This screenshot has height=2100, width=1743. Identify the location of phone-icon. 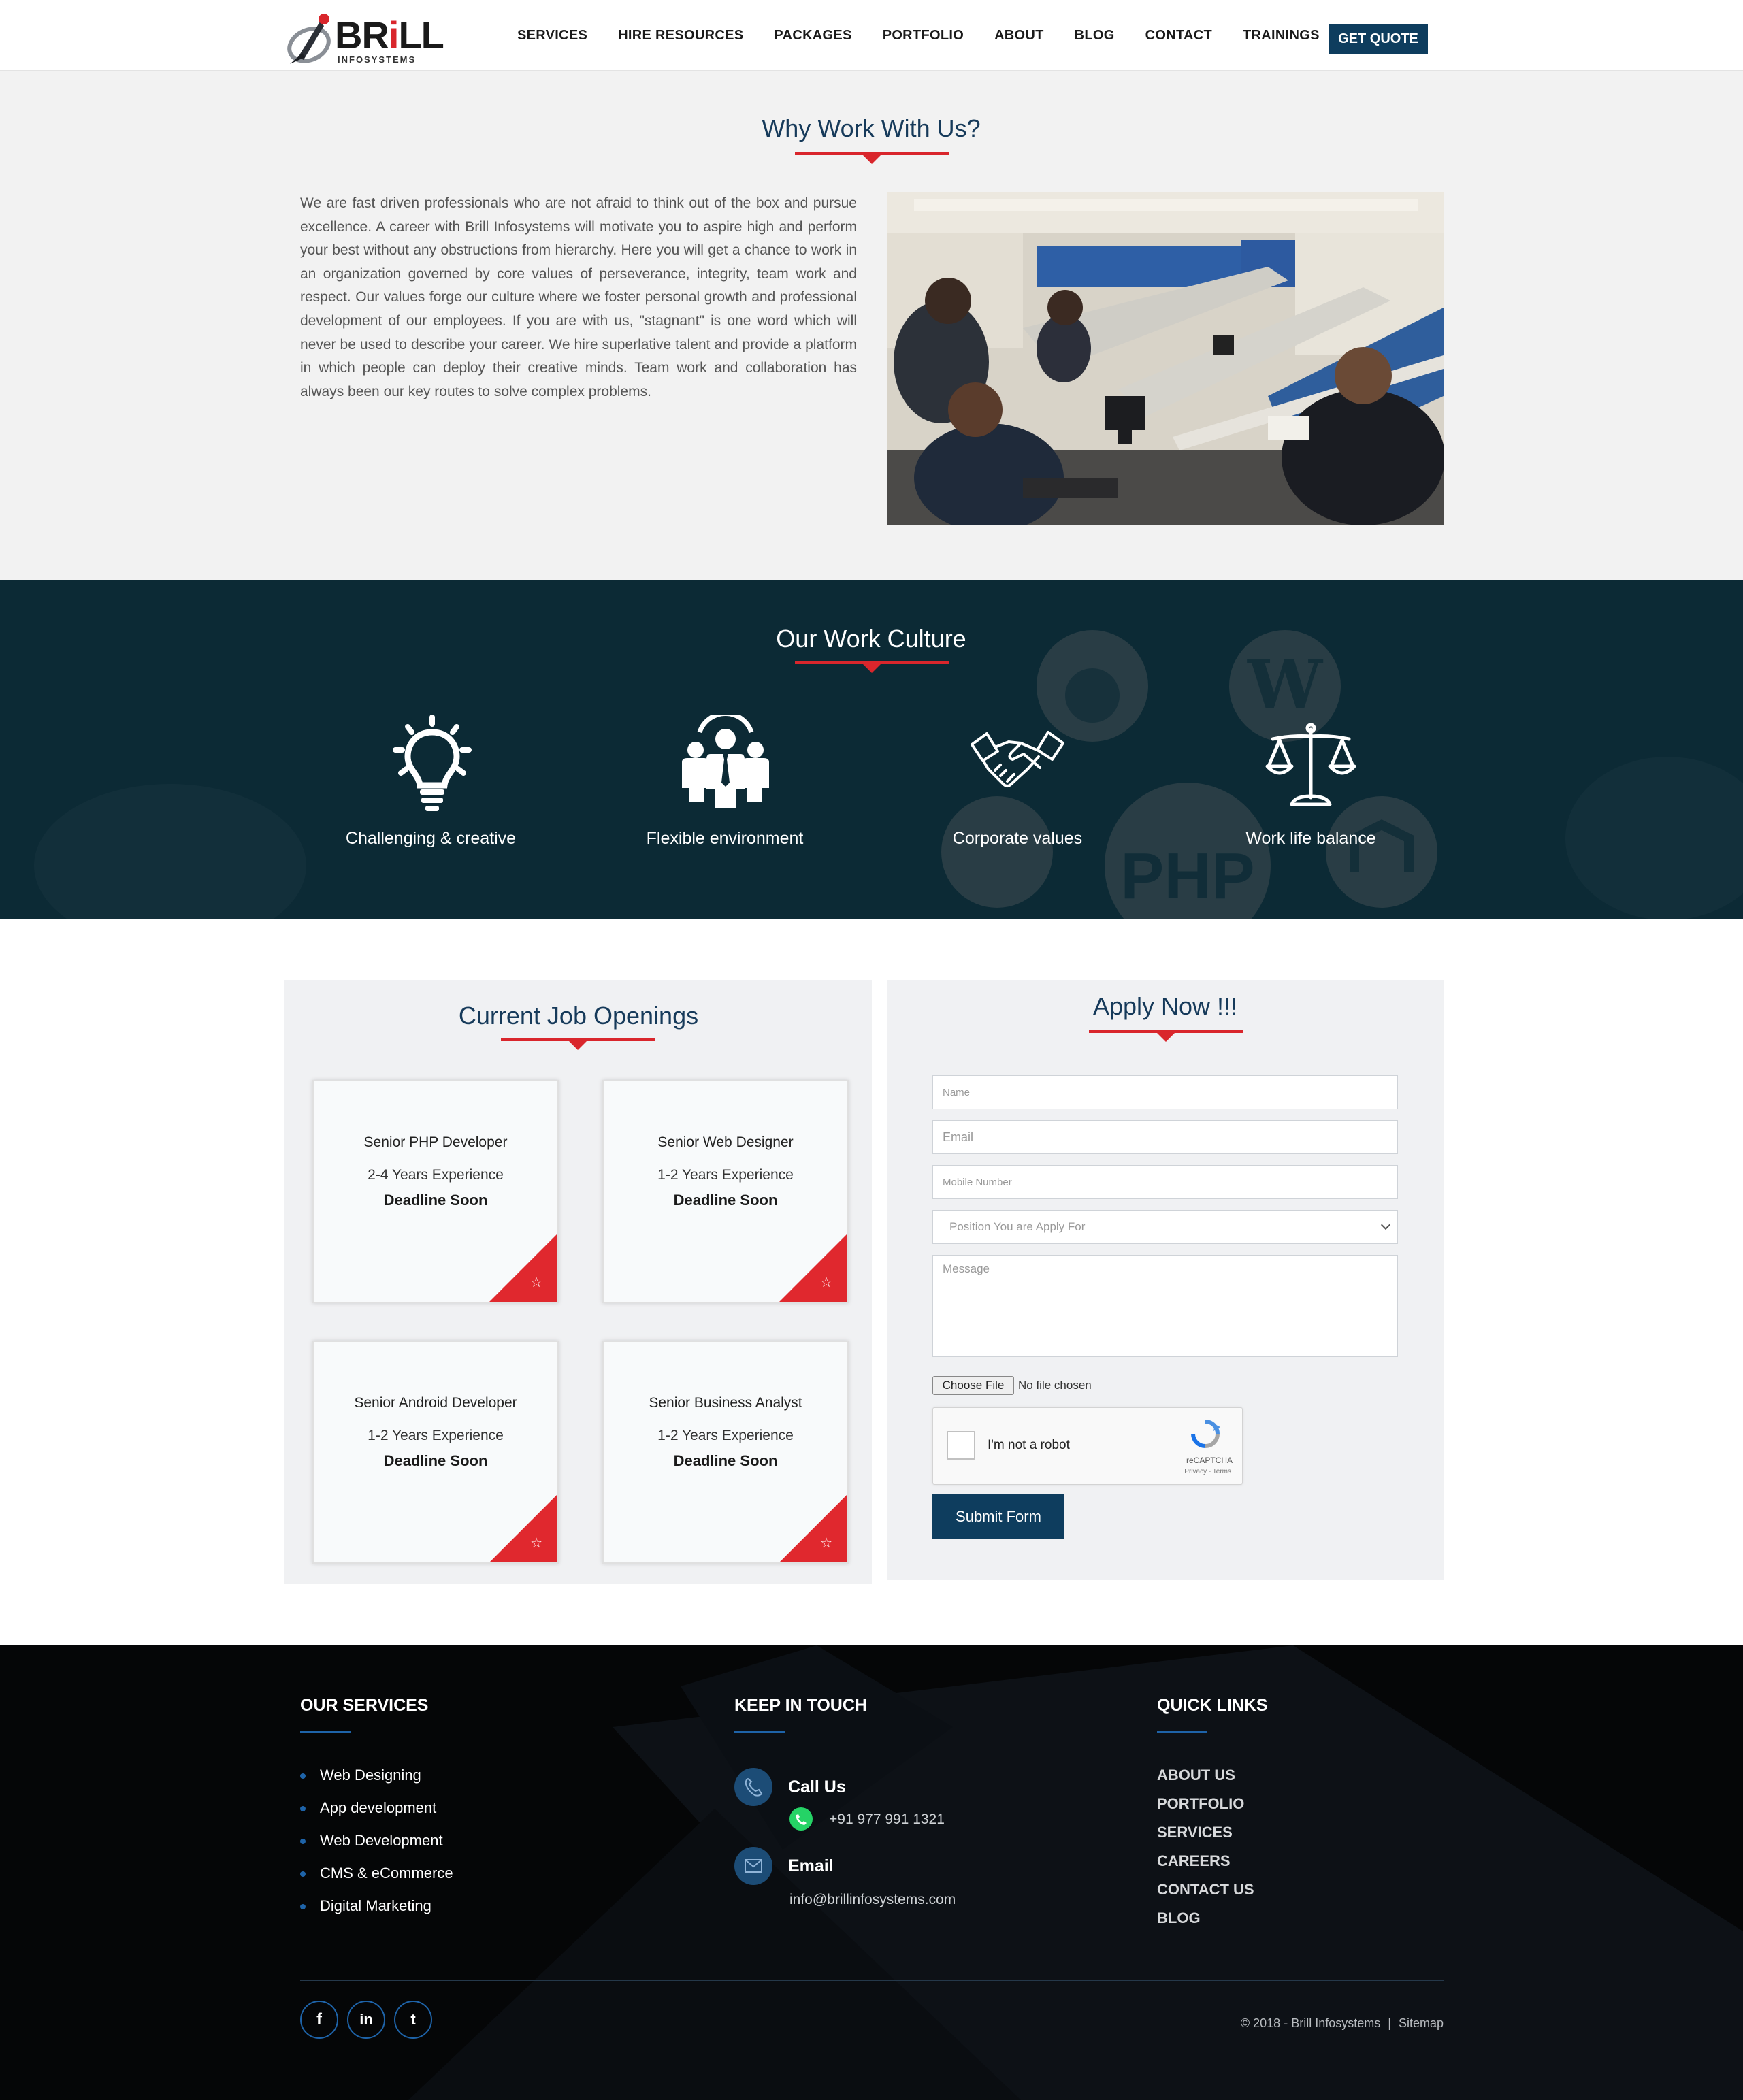
(753, 1787).